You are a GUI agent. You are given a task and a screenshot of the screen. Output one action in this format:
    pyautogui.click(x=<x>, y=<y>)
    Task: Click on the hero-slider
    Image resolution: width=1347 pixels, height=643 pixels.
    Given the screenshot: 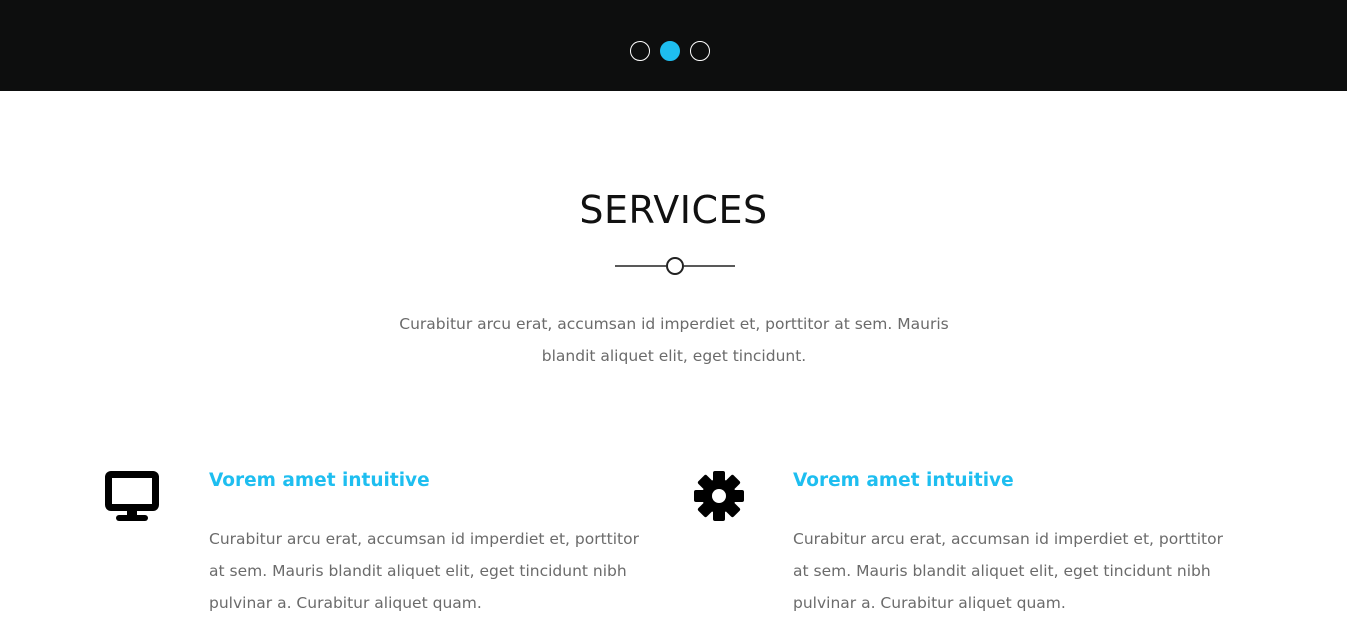 What is the action you would take?
    pyautogui.click(x=673, y=45)
    